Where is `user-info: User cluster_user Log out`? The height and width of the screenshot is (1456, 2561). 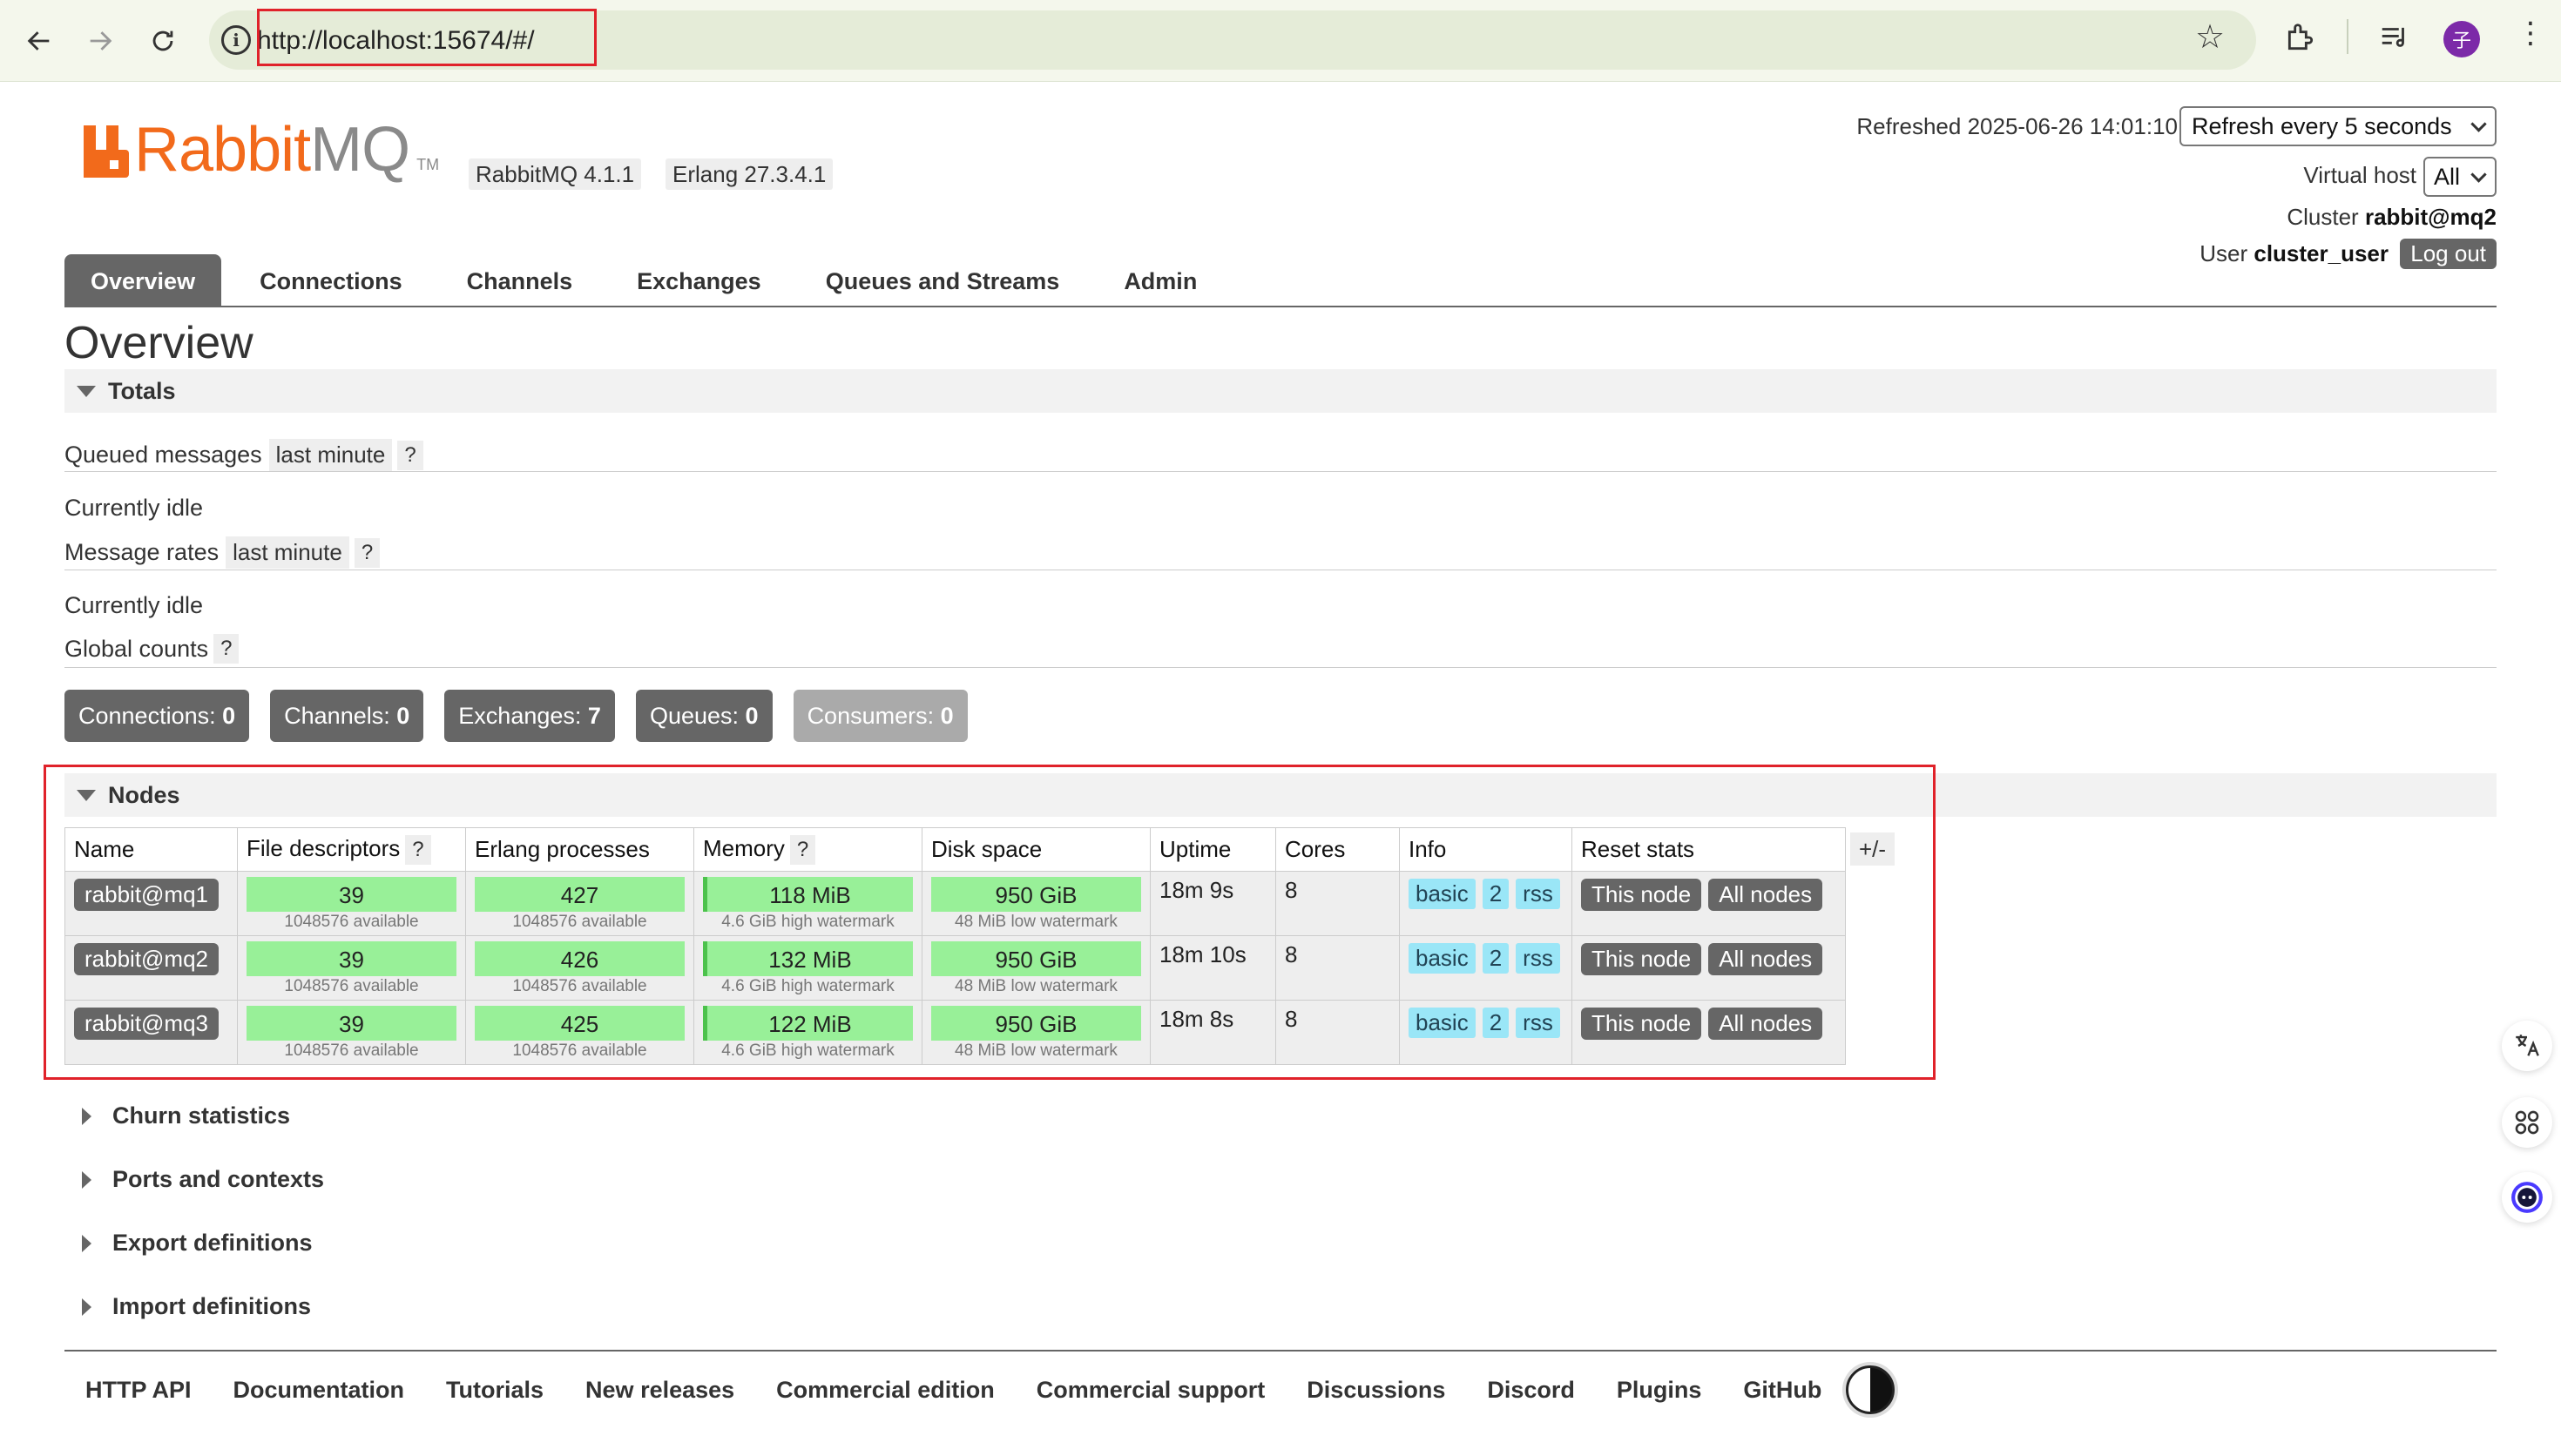 user-info: User cluster_user Log out is located at coordinates (2348, 254).